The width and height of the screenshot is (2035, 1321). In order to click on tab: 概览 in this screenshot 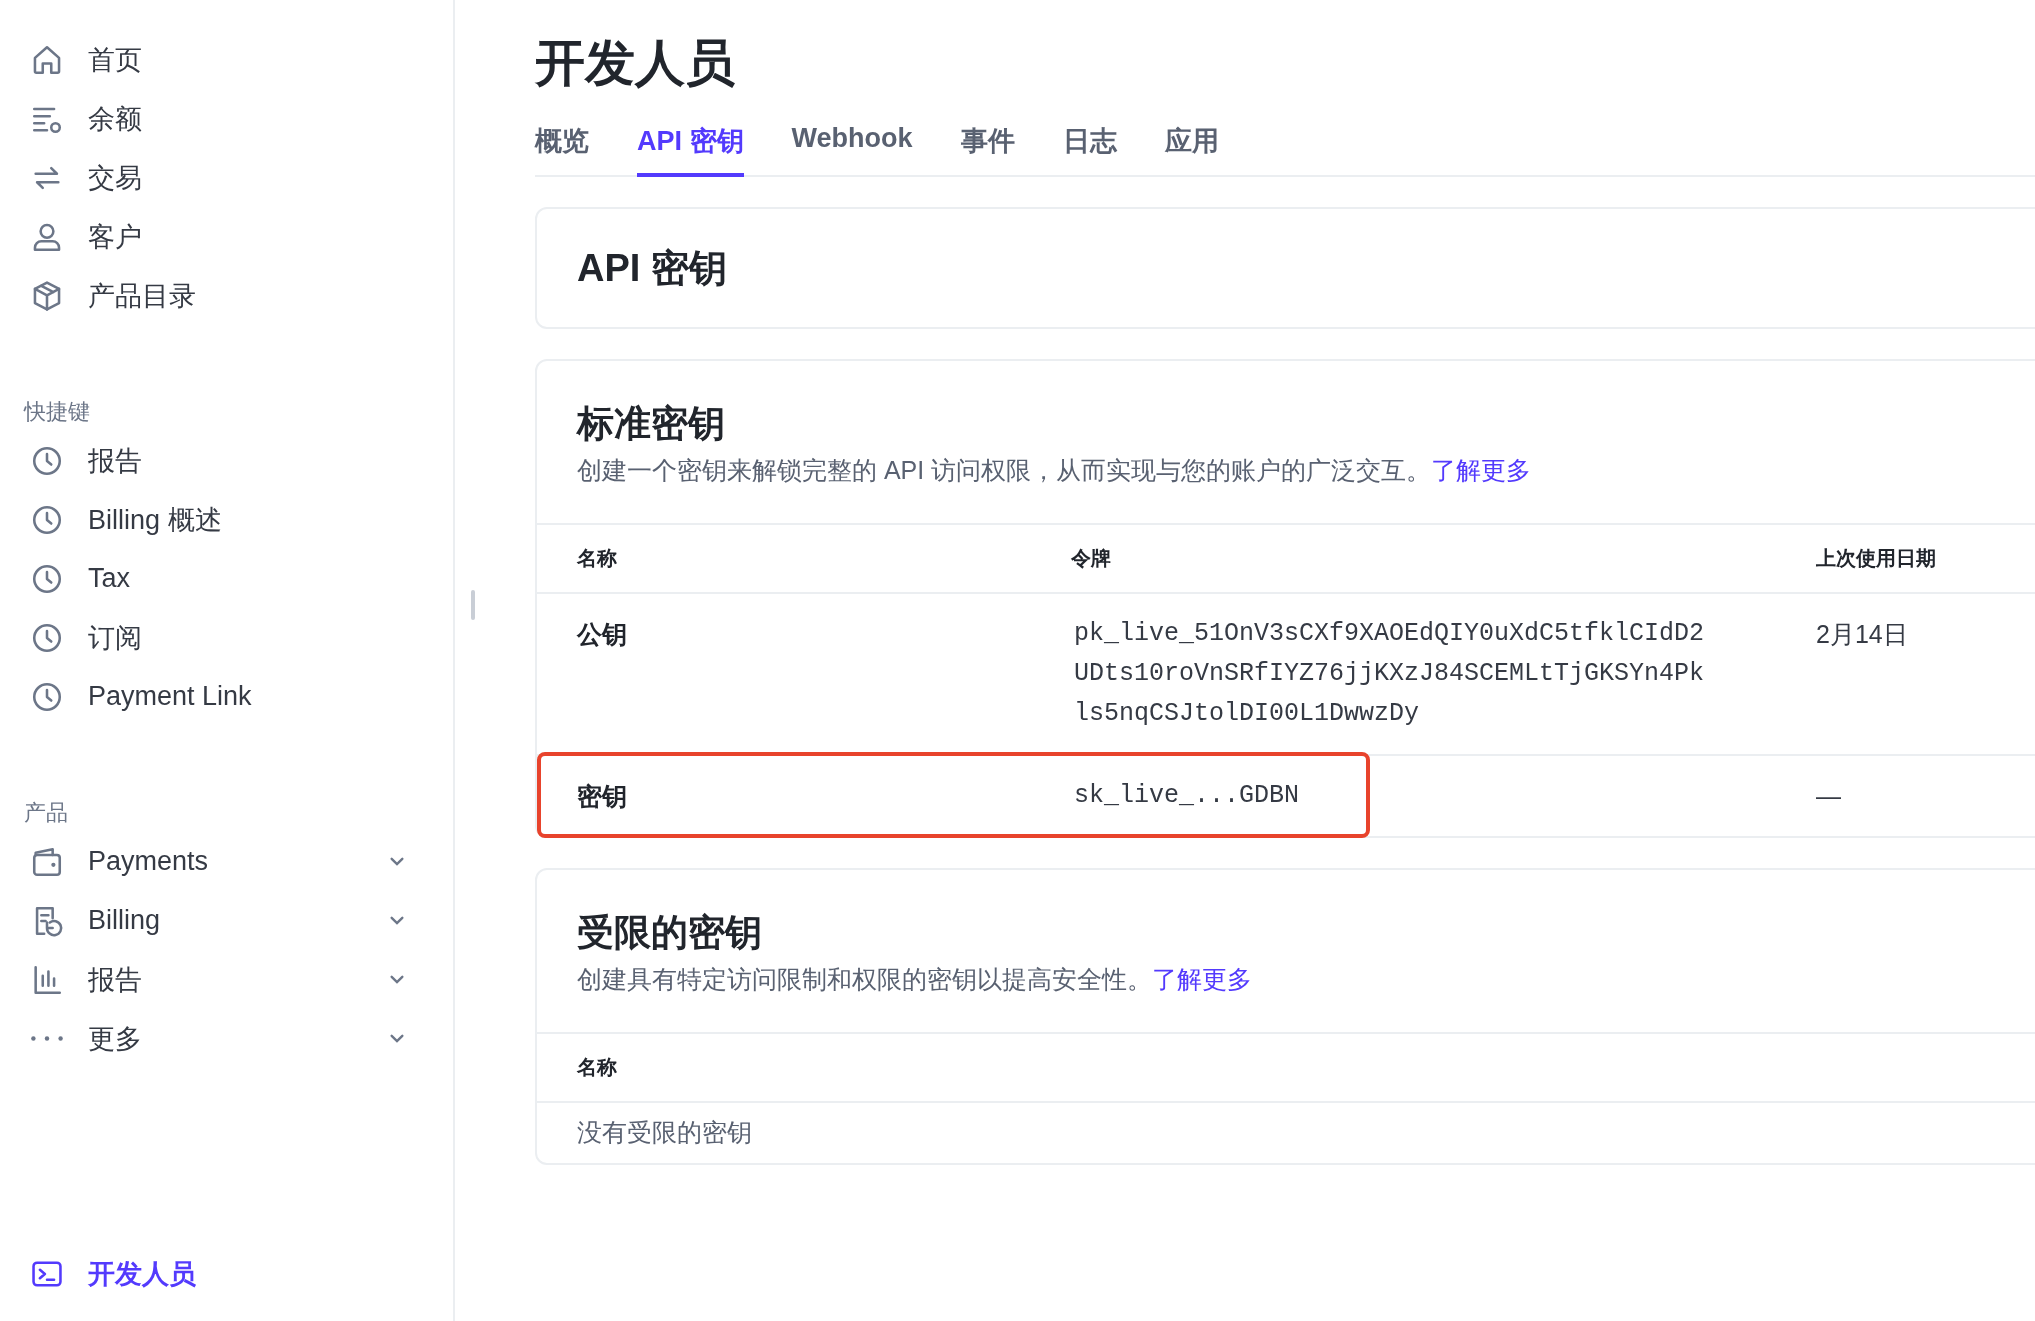, I will do `click(562, 148)`.